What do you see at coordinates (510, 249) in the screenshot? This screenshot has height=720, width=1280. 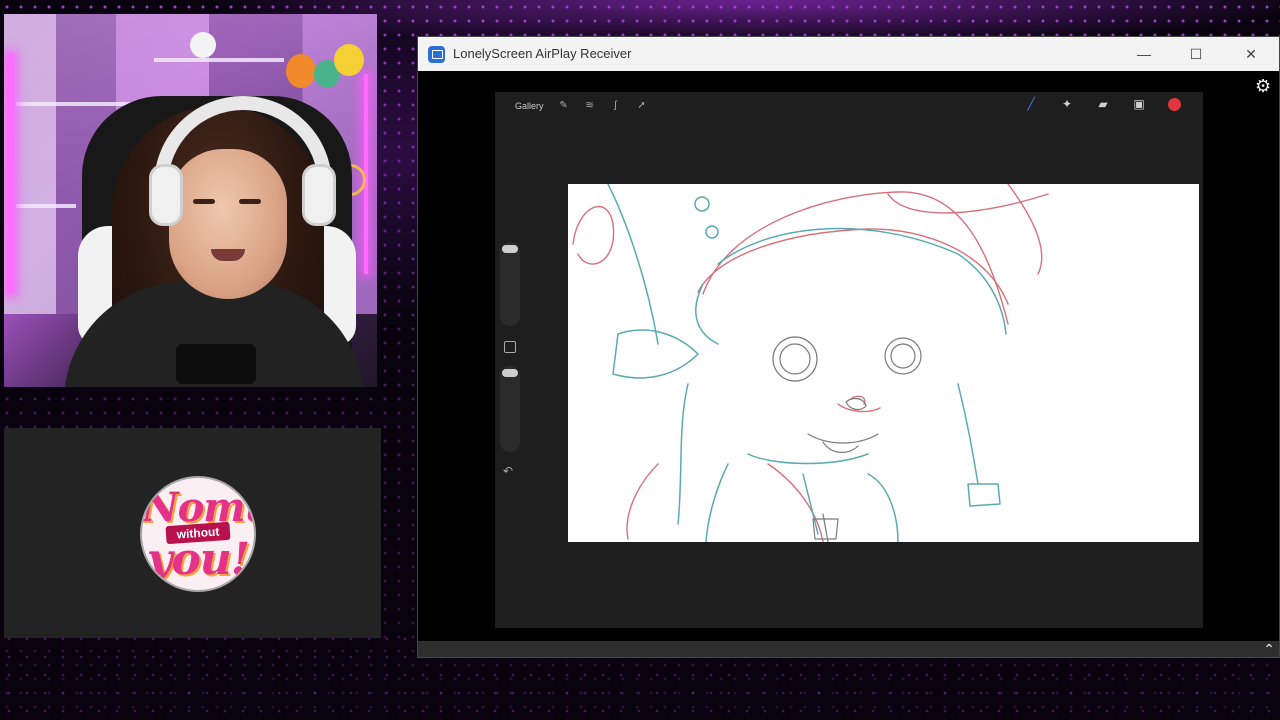 I see `brush-size-knob` at bounding box center [510, 249].